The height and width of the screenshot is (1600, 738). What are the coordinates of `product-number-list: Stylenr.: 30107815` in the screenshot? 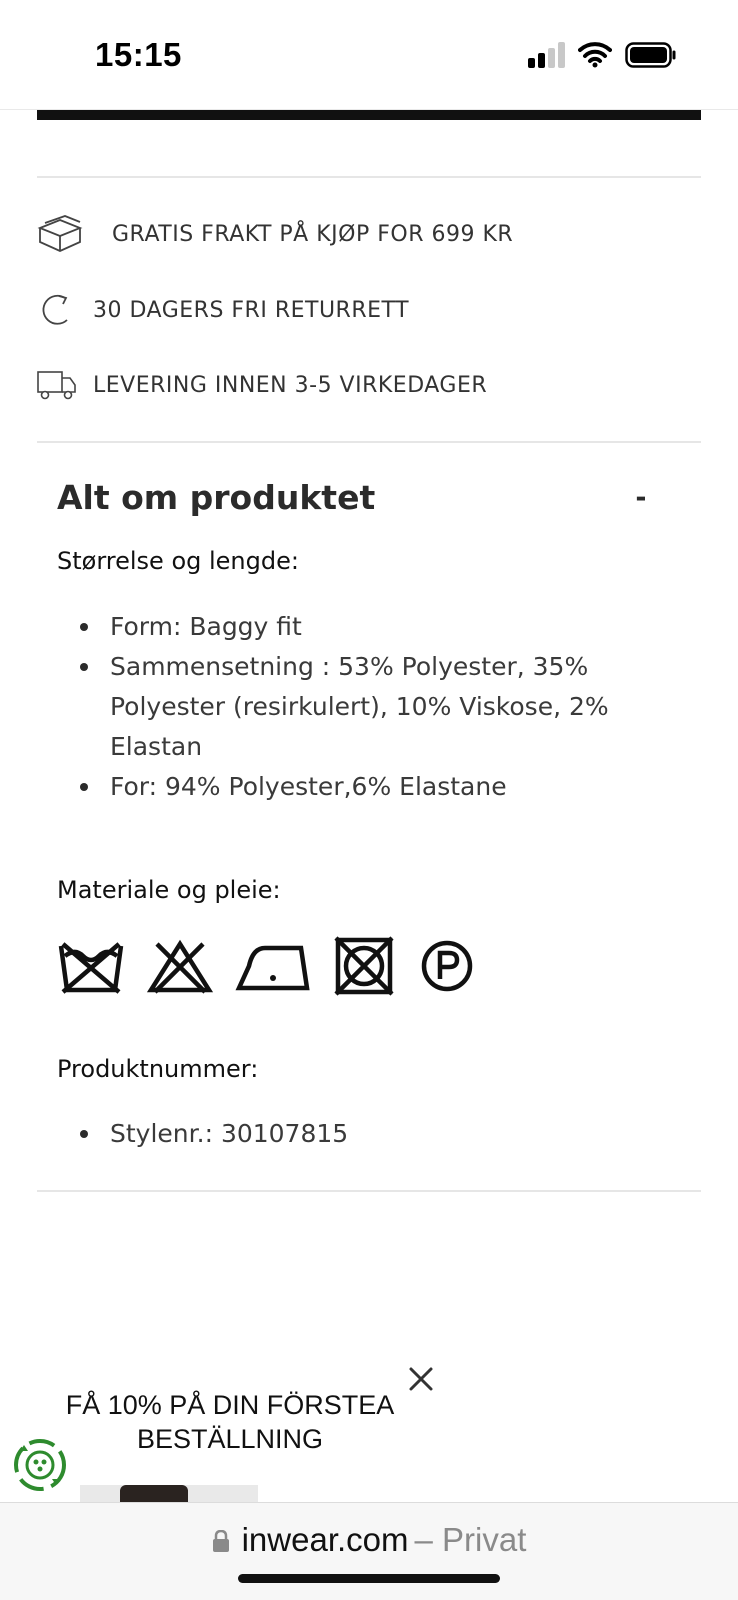 It's located at (357, 1134).